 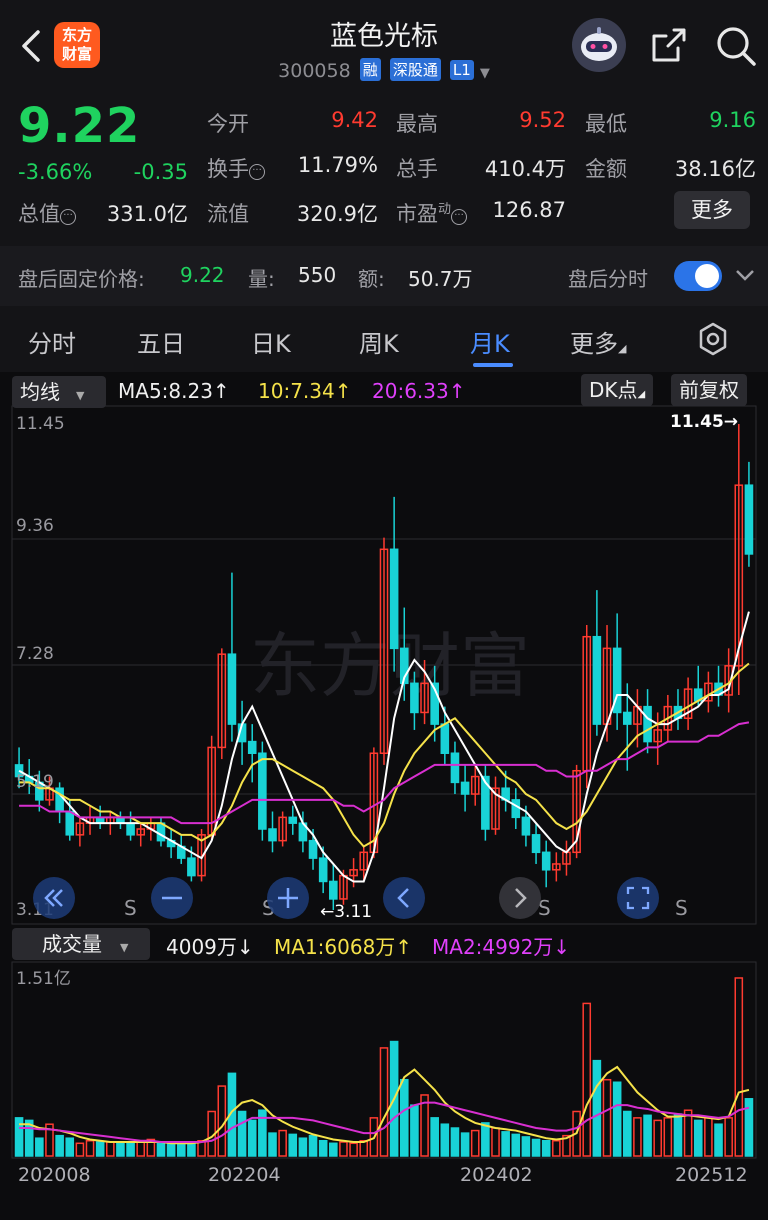 I want to click on price-axis-label: 7.28, so click(x=35, y=654).